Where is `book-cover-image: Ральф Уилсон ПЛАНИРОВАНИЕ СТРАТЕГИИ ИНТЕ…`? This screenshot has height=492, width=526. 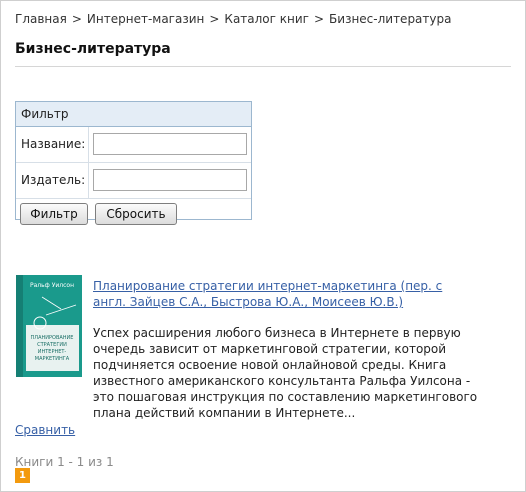 book-cover-image: Ральф Уилсон ПЛАНИРОВАНИЕ СТРАТЕГИИ ИНТЕ… is located at coordinates (49, 326).